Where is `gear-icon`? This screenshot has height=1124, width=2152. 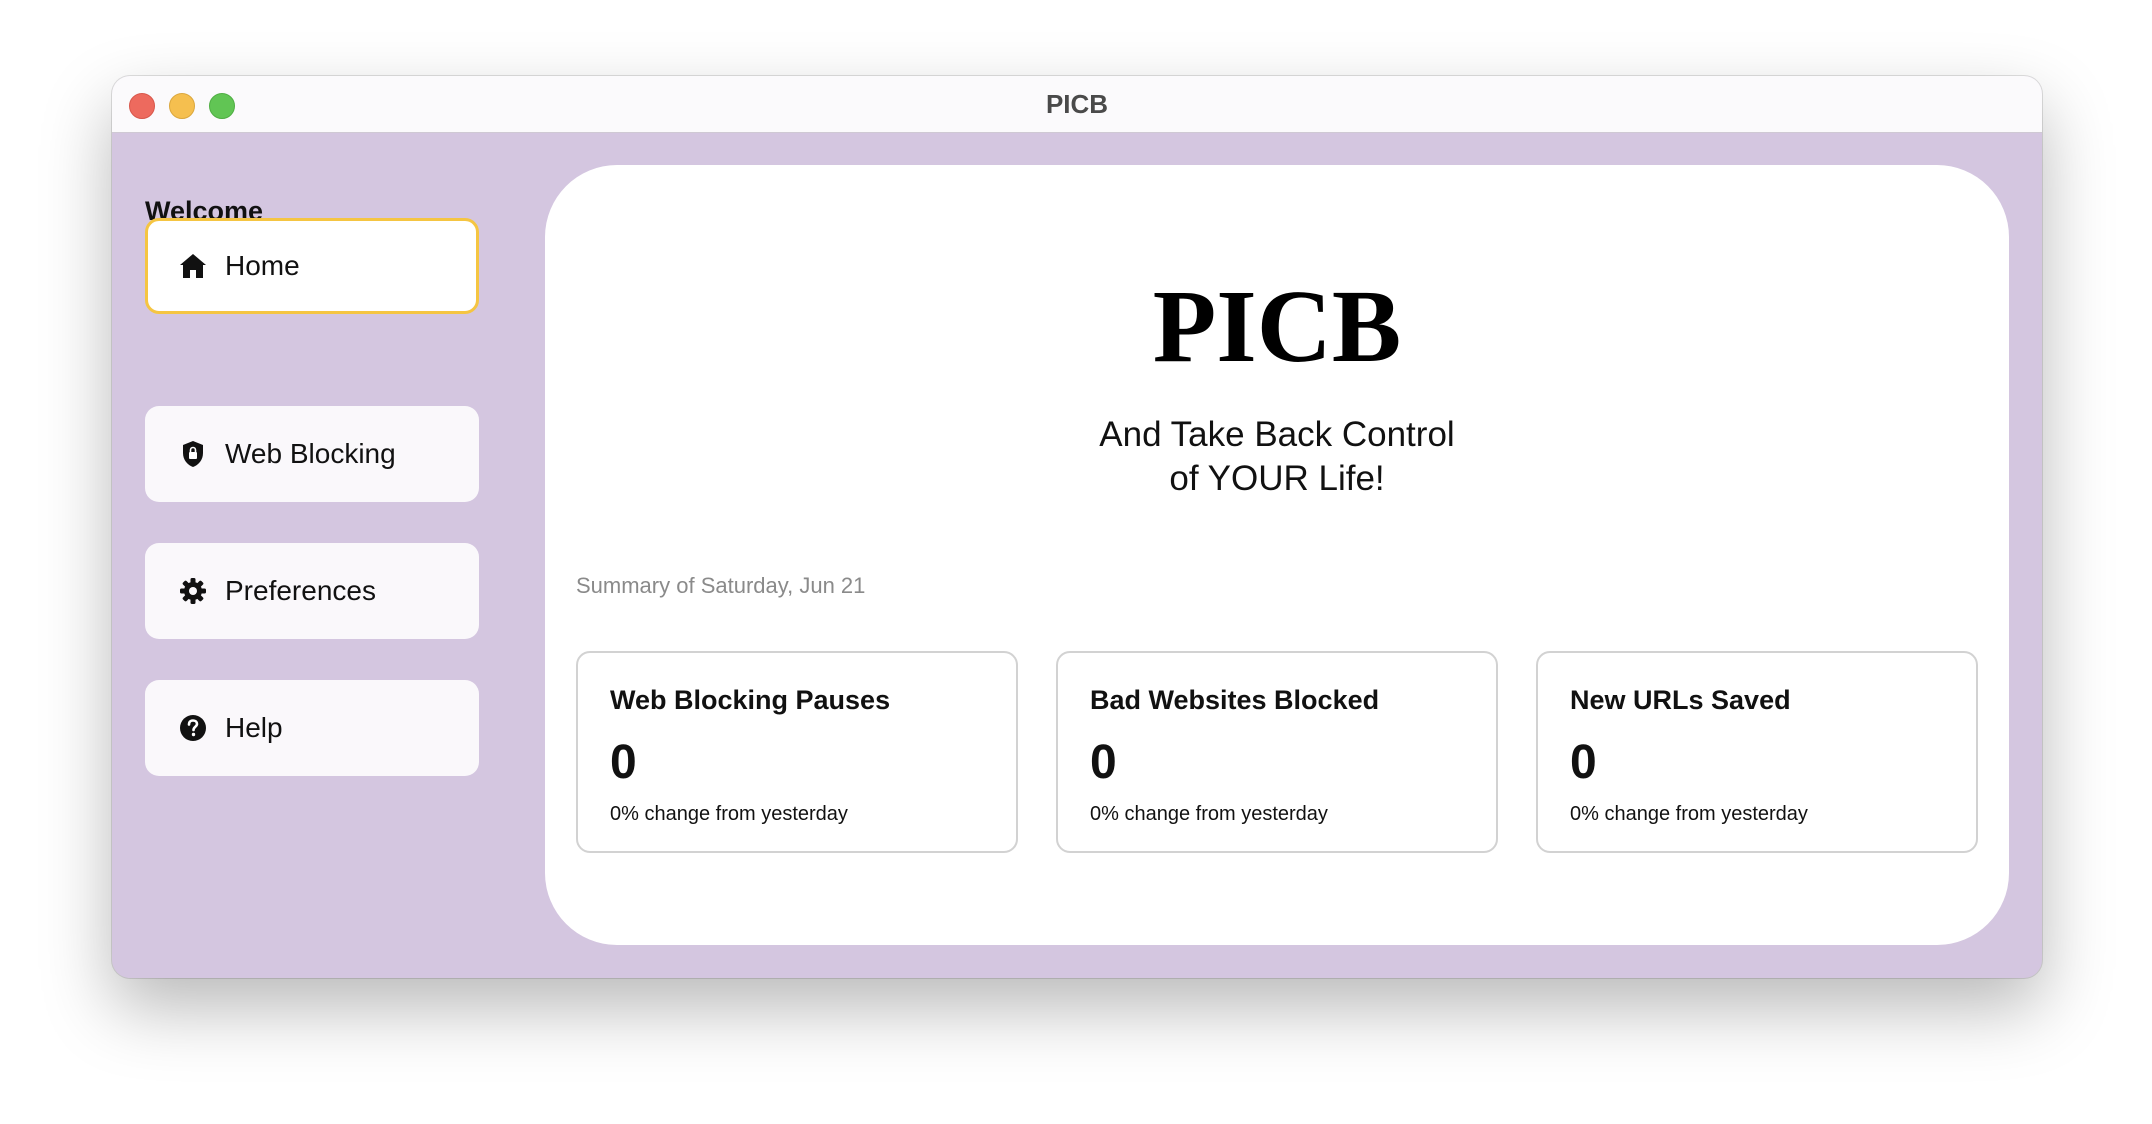
gear-icon is located at coordinates (193, 591).